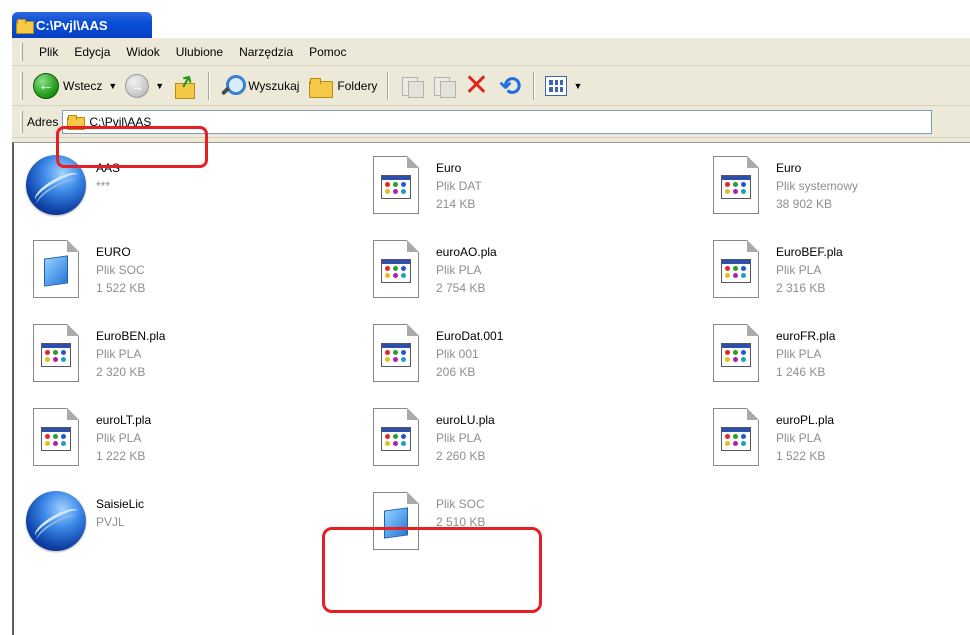 The height and width of the screenshot is (635, 970). Describe the element at coordinates (461, 456) in the screenshot. I see `file-size: 2 260 KB` at that location.